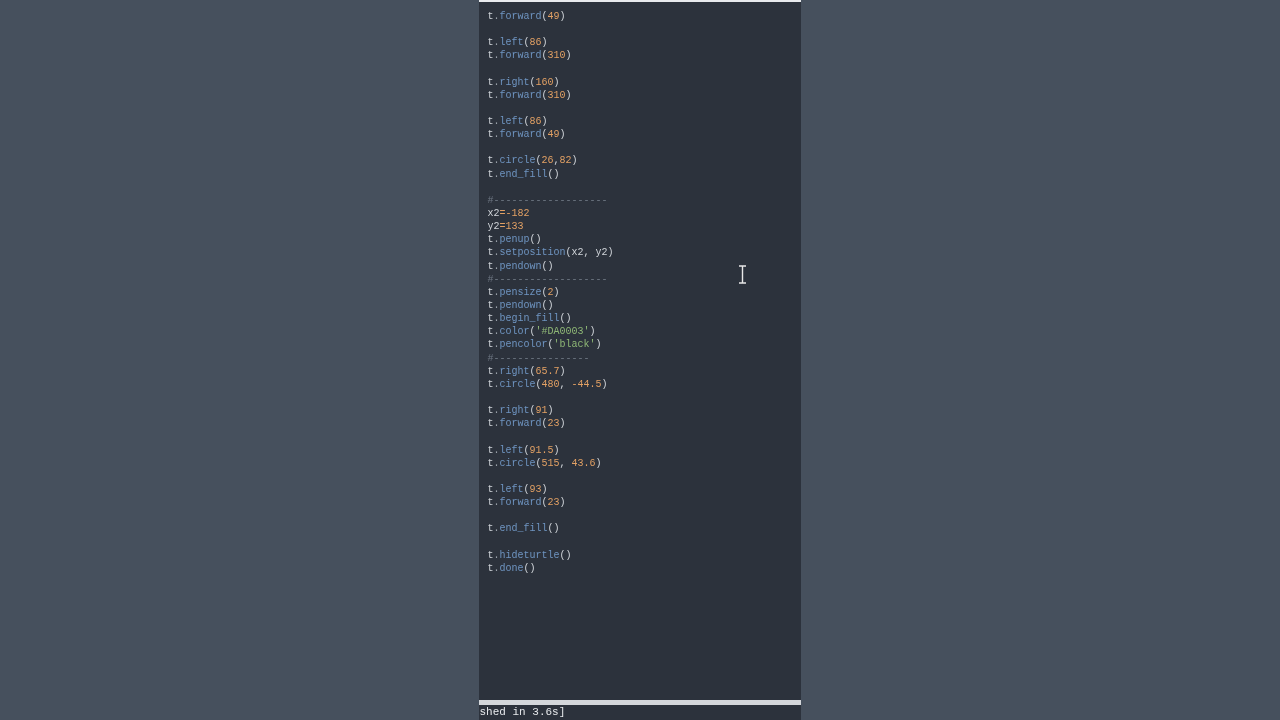  I want to click on code-line: t.left(91.5), so click(523, 450).